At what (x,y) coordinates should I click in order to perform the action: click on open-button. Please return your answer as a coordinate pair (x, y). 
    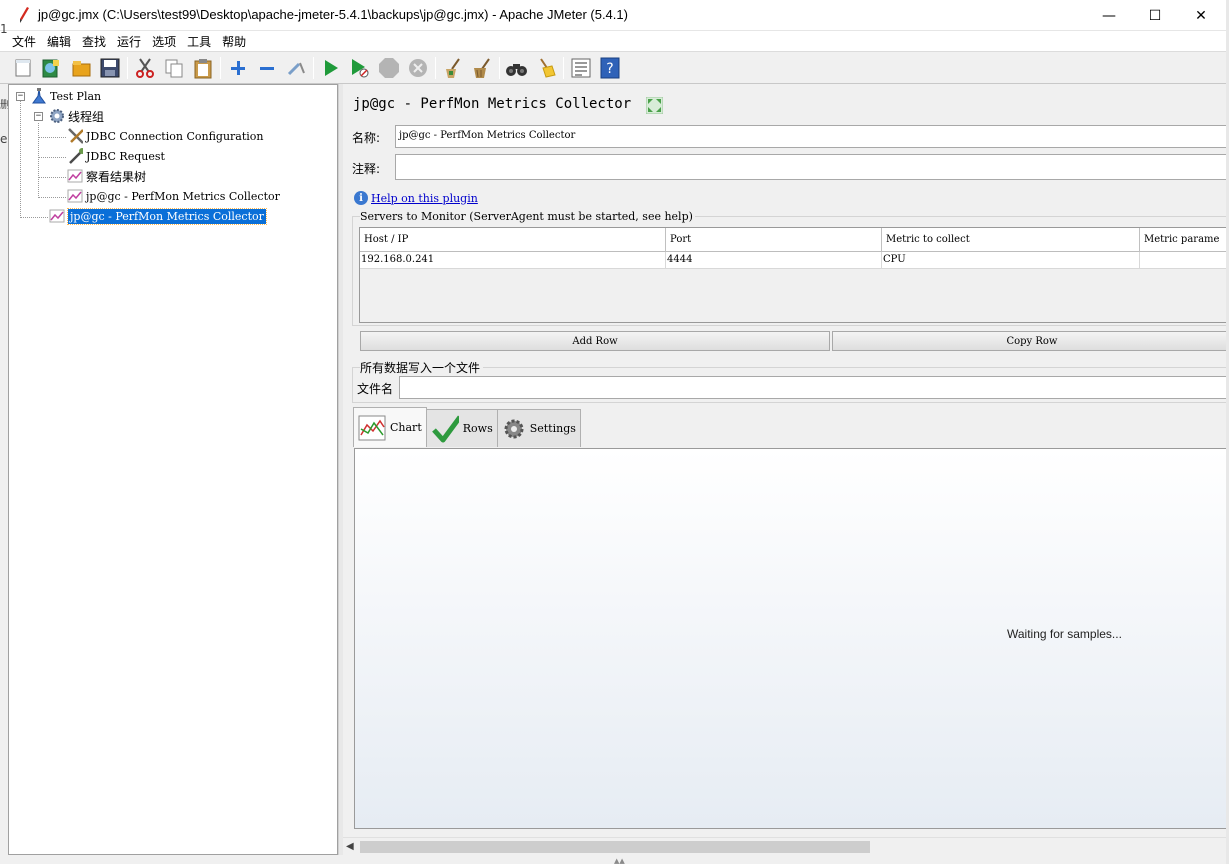
    Looking at the image, I should click on (81, 68).